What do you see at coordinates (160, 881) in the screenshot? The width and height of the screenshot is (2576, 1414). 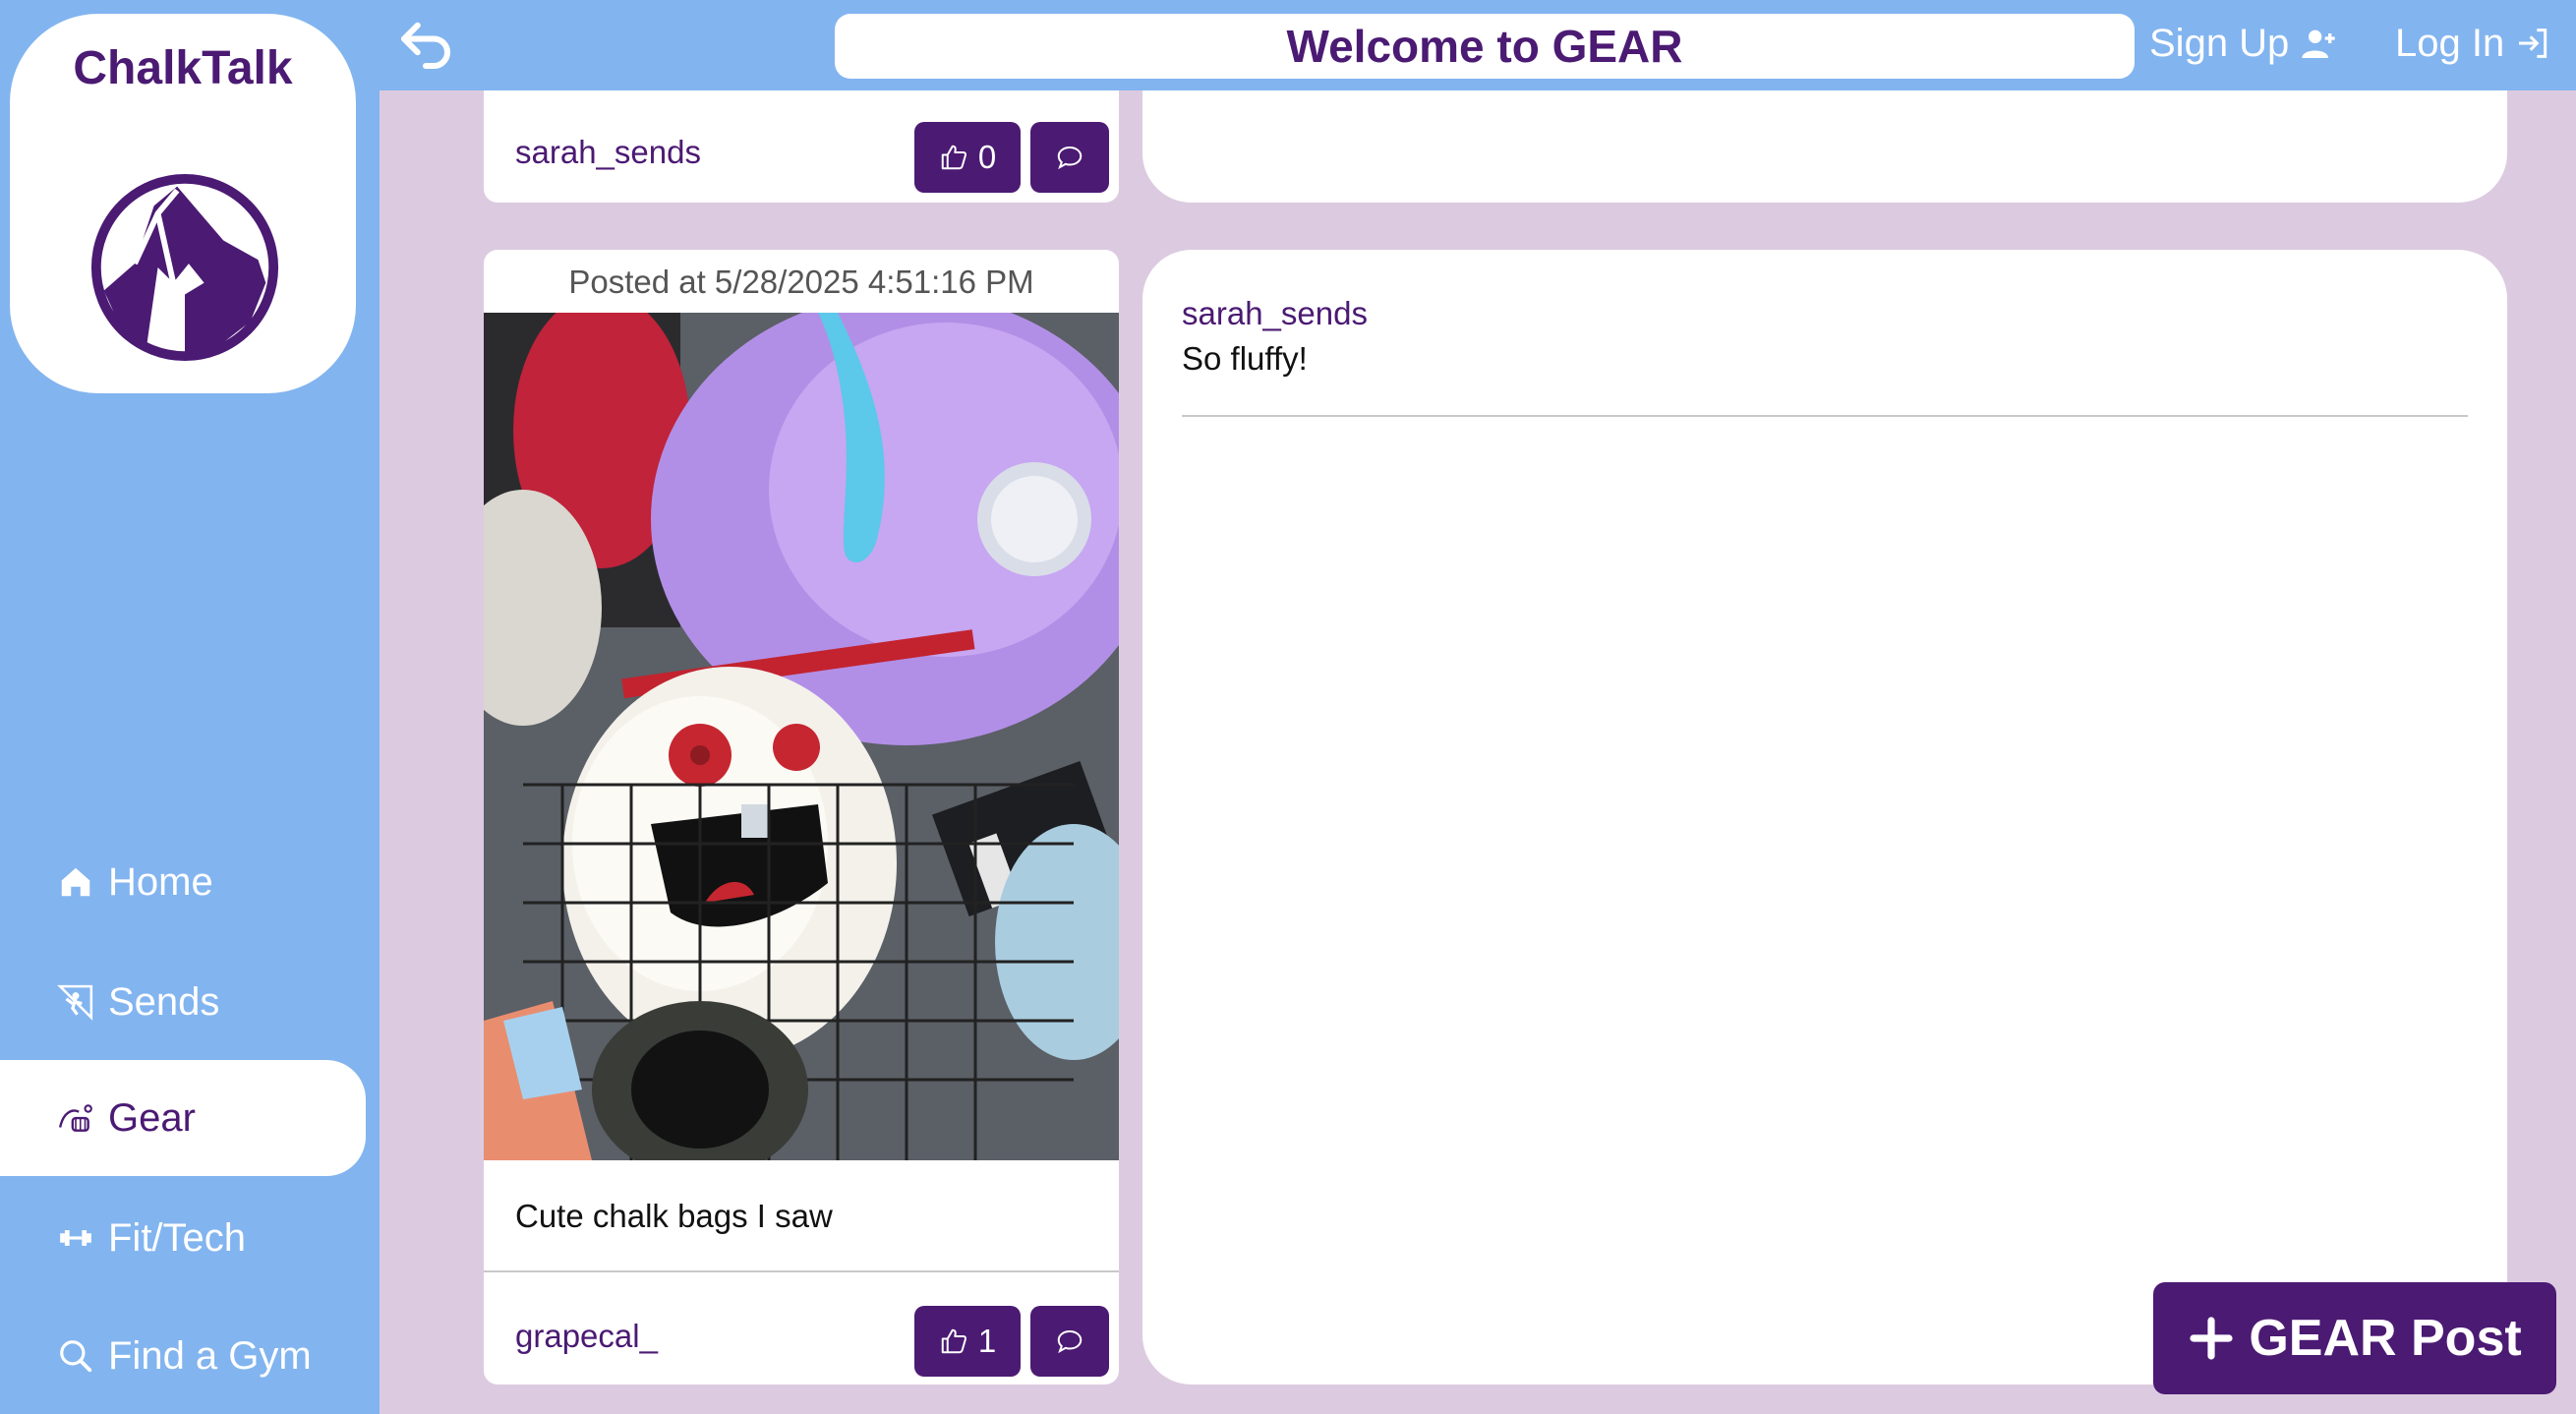 I see `sidebar-item-label: Home` at bounding box center [160, 881].